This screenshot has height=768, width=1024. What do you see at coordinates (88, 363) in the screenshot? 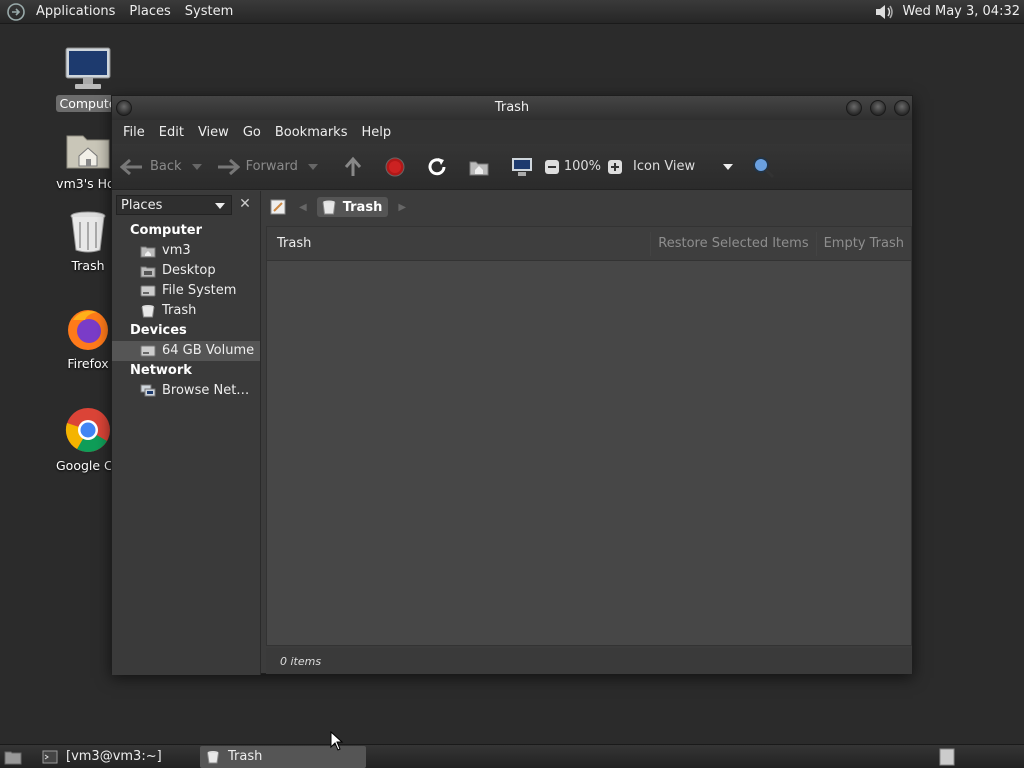
I see `desktop-icon-label: Firefox` at bounding box center [88, 363].